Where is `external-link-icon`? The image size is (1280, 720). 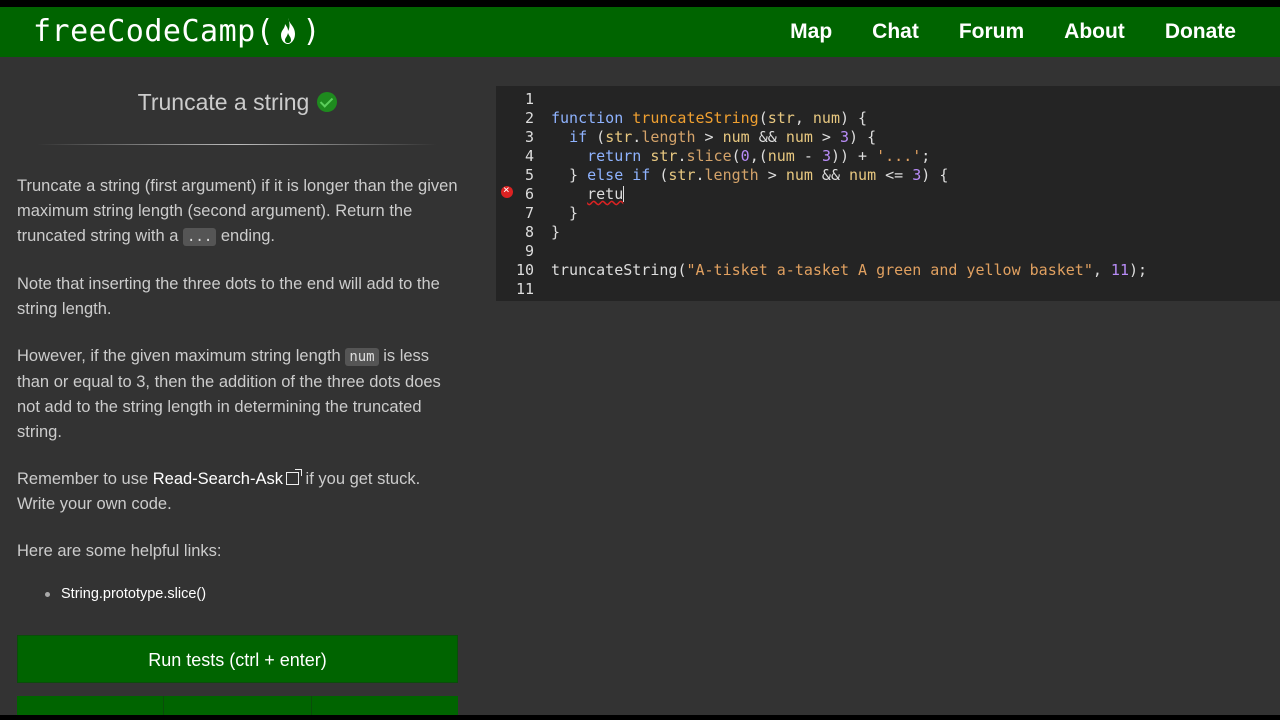
external-link-icon is located at coordinates (293, 477).